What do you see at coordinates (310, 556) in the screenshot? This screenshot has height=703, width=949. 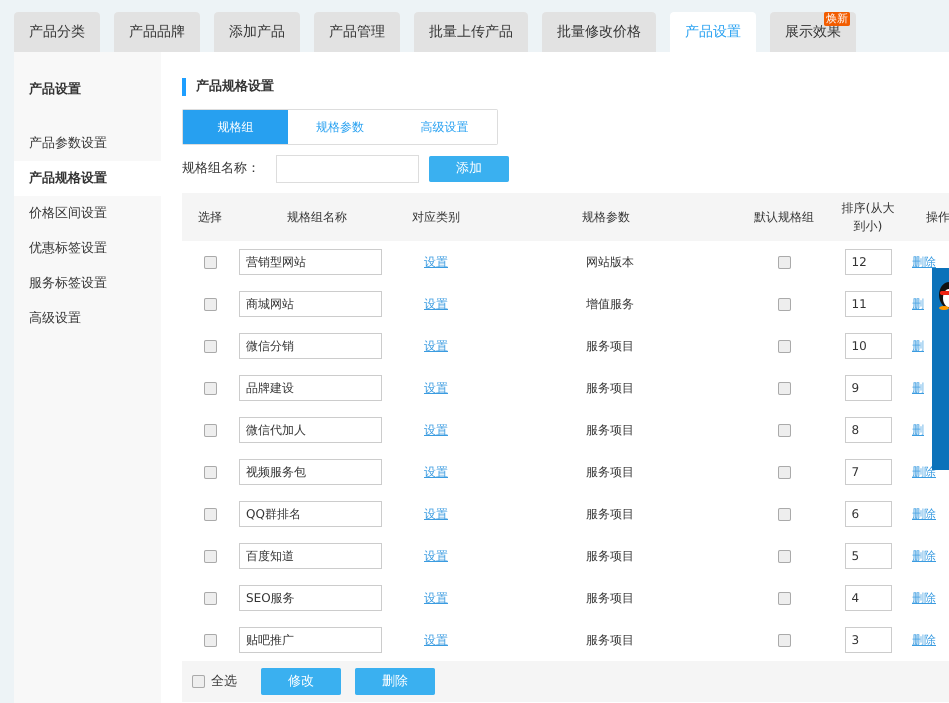 I see `name-field: 百度知道` at bounding box center [310, 556].